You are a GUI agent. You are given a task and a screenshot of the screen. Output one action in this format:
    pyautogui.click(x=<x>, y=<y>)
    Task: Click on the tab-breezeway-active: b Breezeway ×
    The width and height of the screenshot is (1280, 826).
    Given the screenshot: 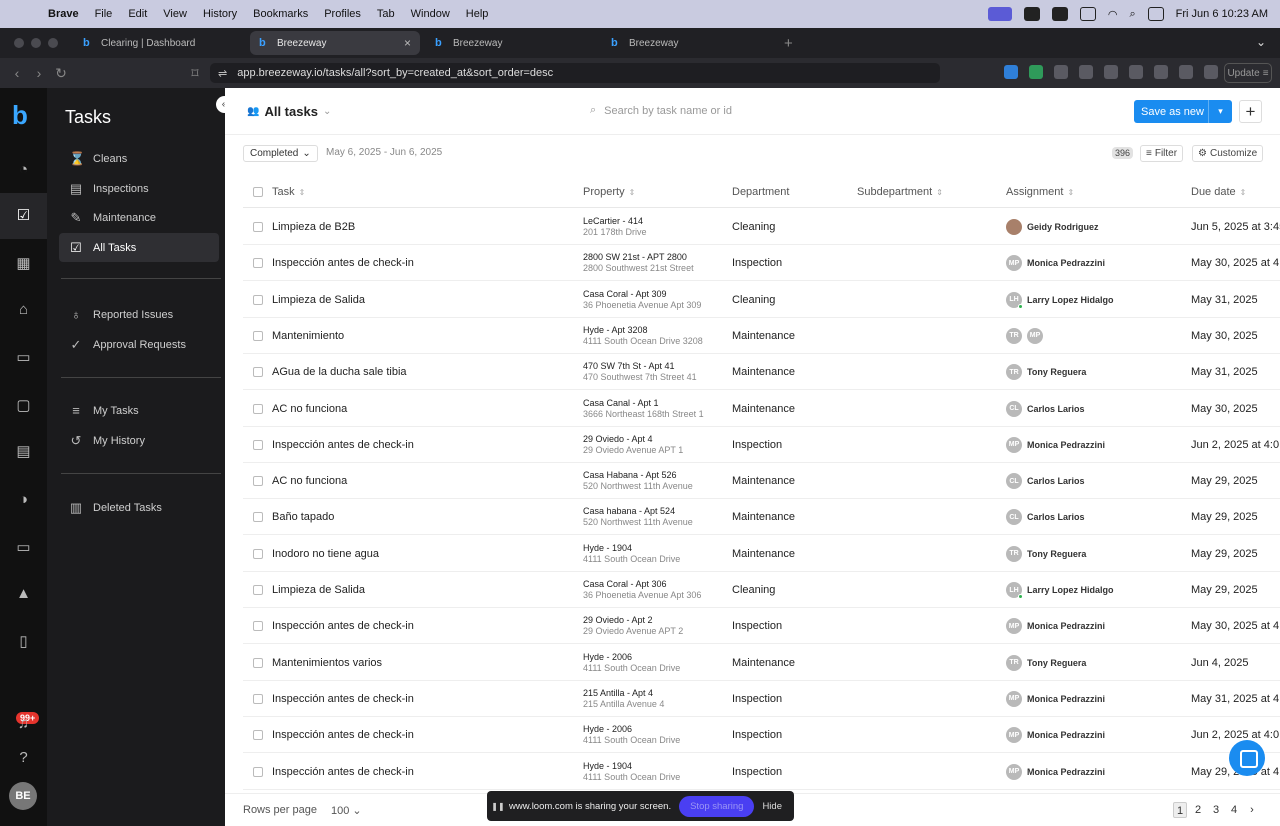 What is the action you would take?
    pyautogui.click(x=335, y=43)
    